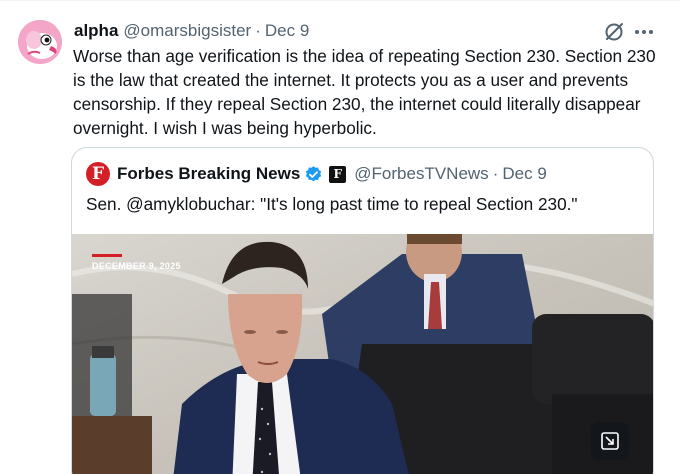 The image size is (680, 474). I want to click on quoted-author-name: Forbes Breaking News, so click(208, 174).